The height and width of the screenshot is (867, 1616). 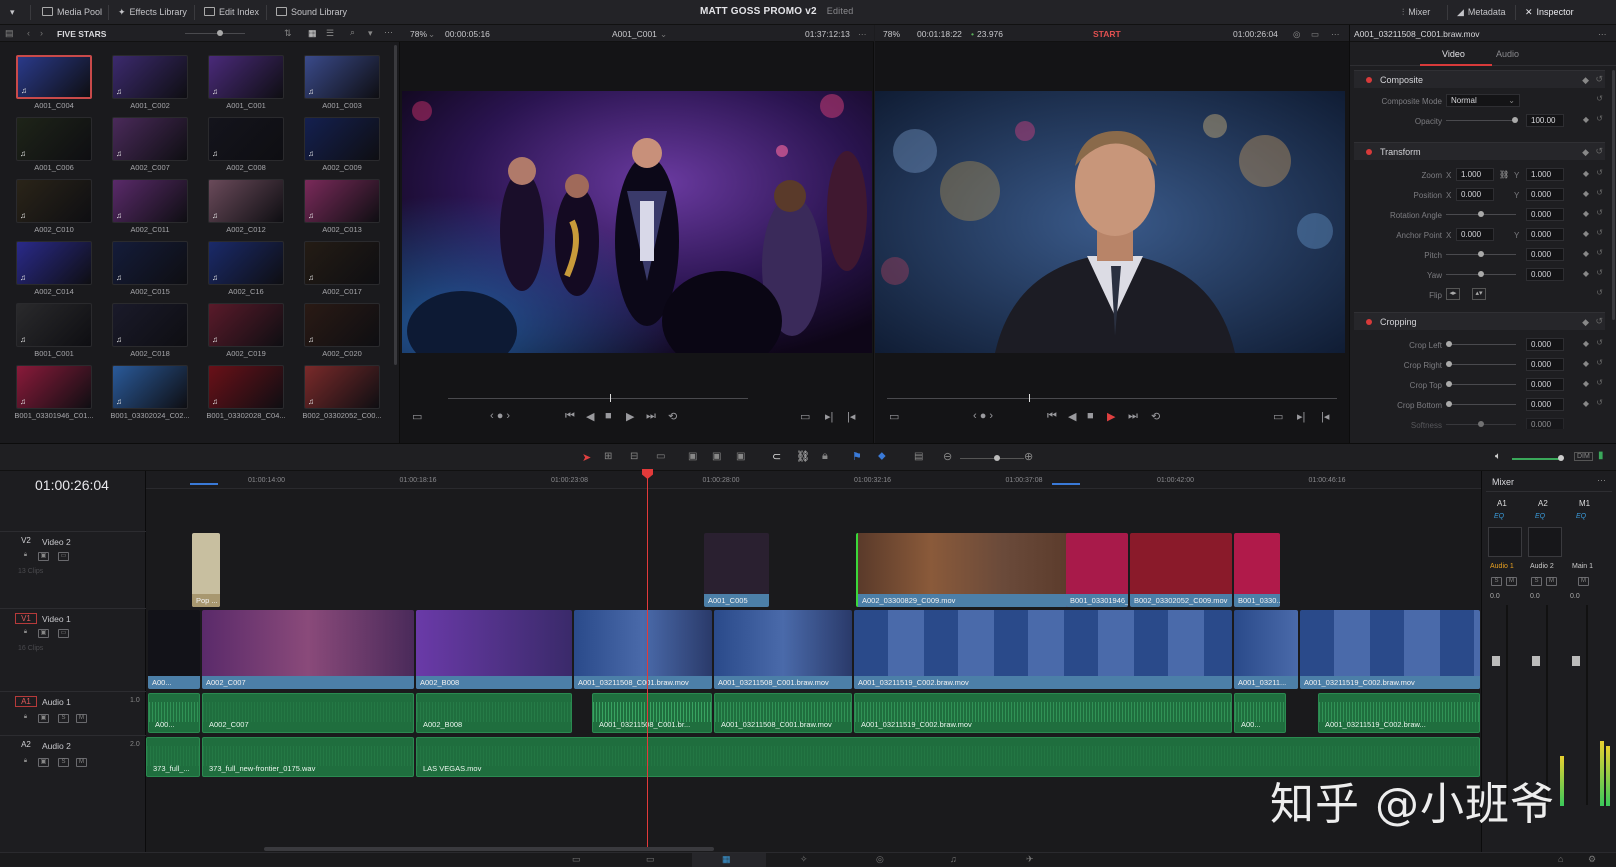 I want to click on a1-auto-select-icon: ▣, so click(x=43, y=718).